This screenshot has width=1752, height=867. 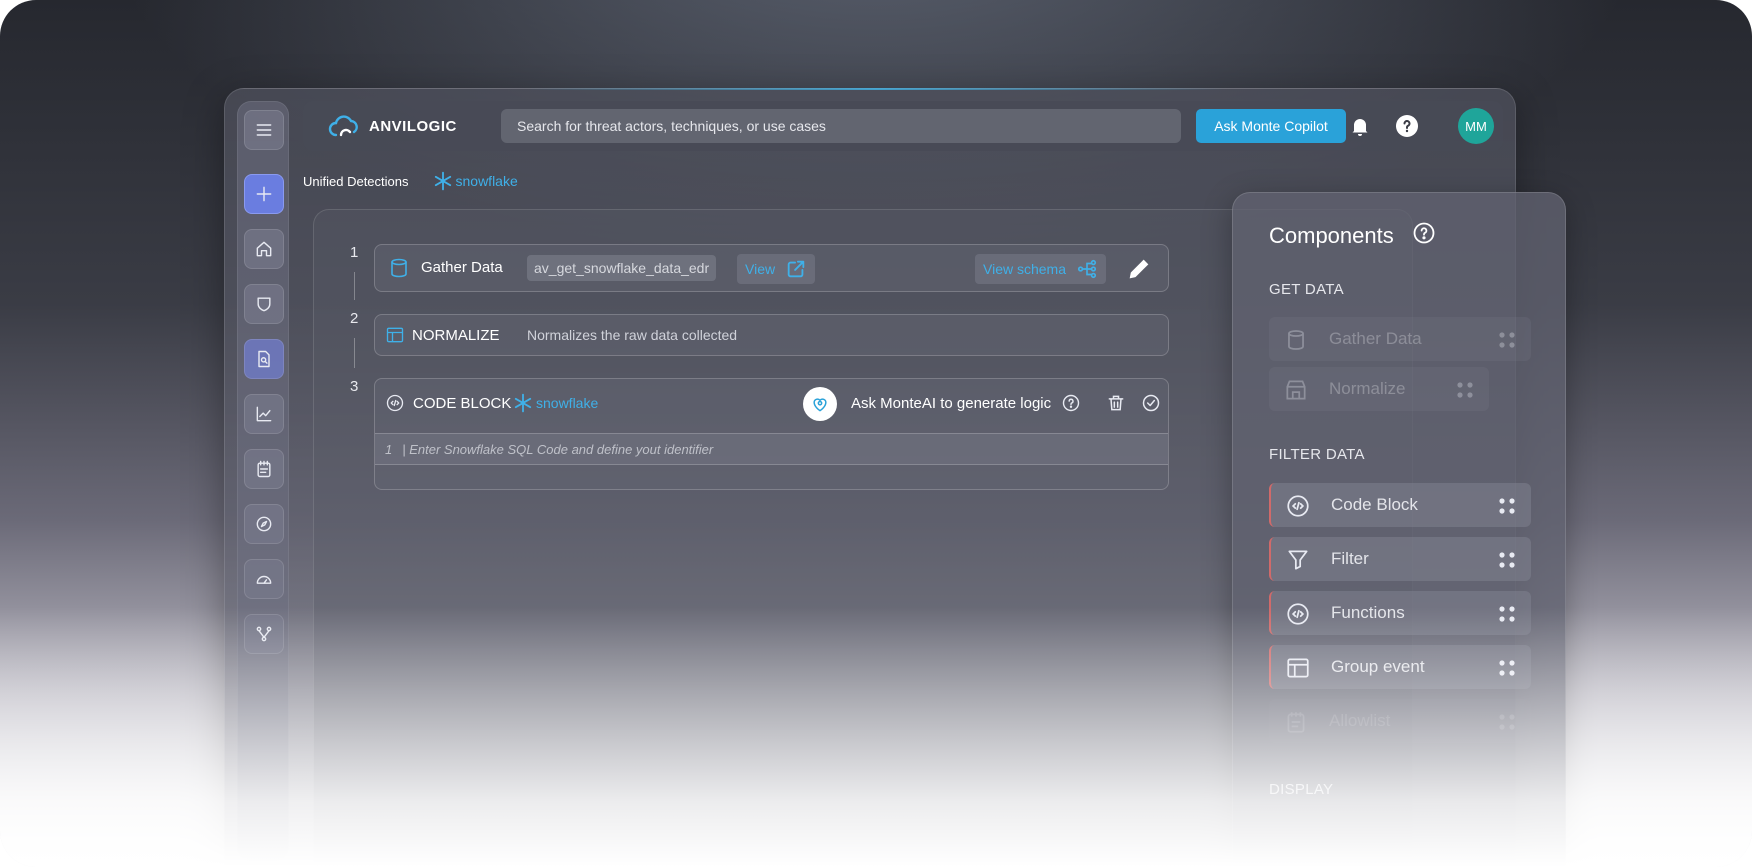 I want to click on step-description: Normalizes the raw data collected, so click(x=632, y=335).